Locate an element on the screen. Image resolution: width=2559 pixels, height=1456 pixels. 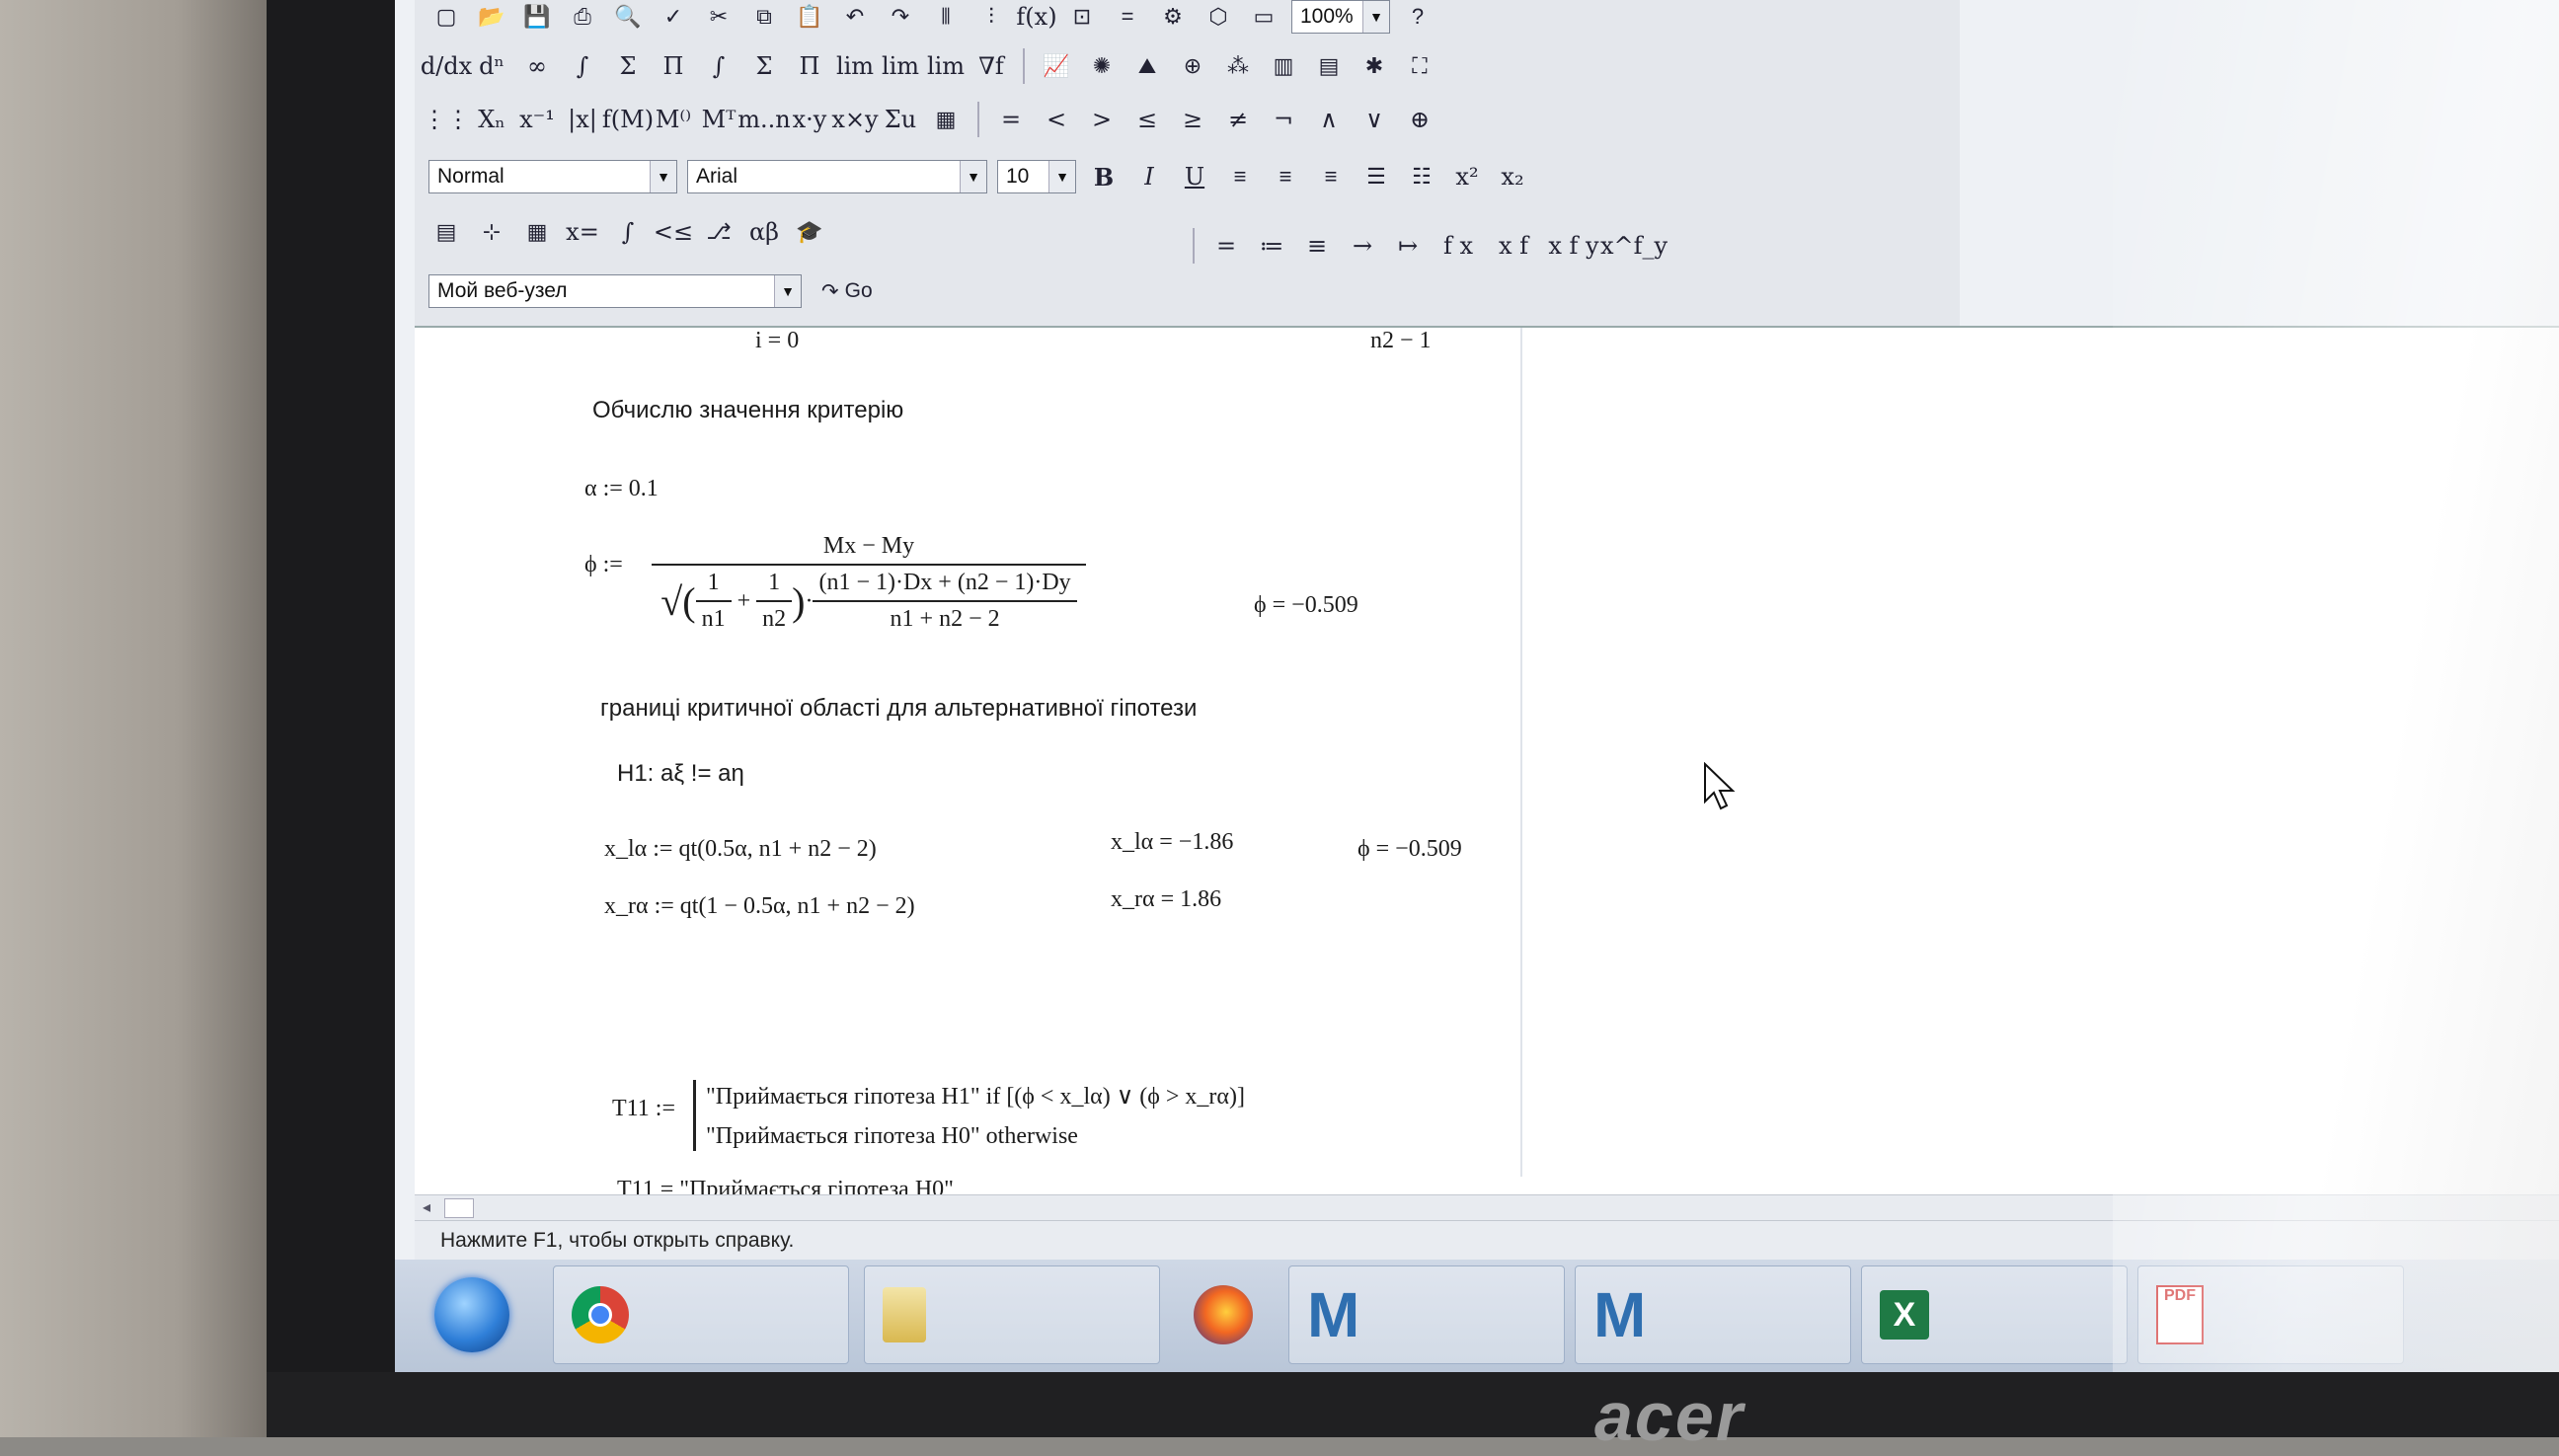
hypothesis-h1: H1: aξ != aη is located at coordinates (680, 774).